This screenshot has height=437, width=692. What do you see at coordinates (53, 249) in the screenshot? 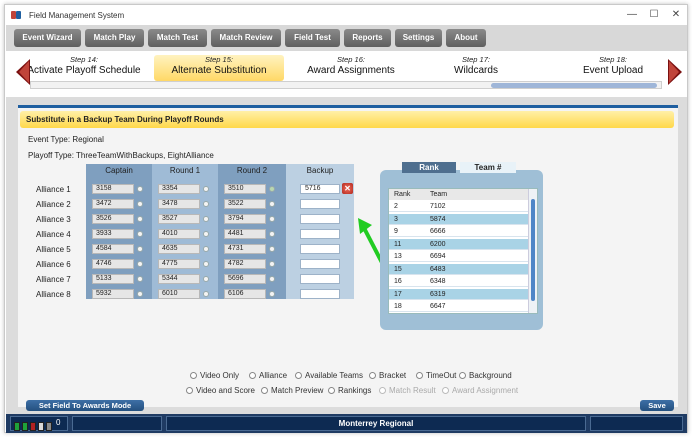
I see `alliance-label: Alliance 5` at bounding box center [53, 249].